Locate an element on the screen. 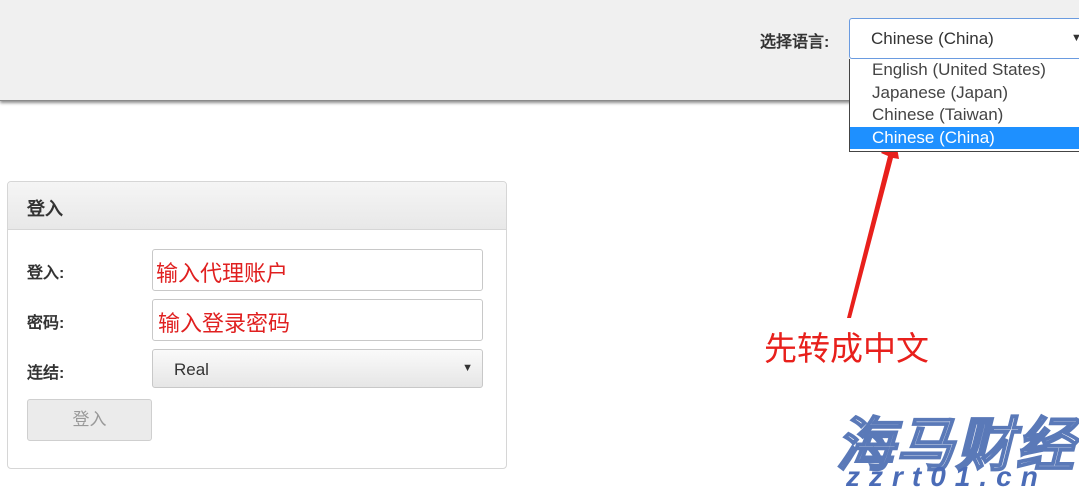 This screenshot has height=495, width=1079. watermark-url: zzrt01.cn is located at coordinates (946, 476).